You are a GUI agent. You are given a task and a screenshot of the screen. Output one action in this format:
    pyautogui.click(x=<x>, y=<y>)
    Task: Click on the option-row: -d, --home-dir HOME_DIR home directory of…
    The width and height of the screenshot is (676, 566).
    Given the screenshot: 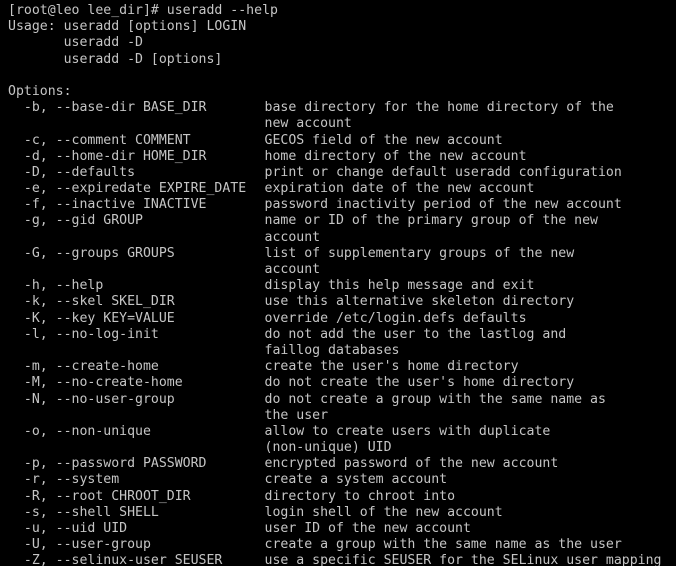 What is the action you would take?
    pyautogui.click(x=342, y=157)
    